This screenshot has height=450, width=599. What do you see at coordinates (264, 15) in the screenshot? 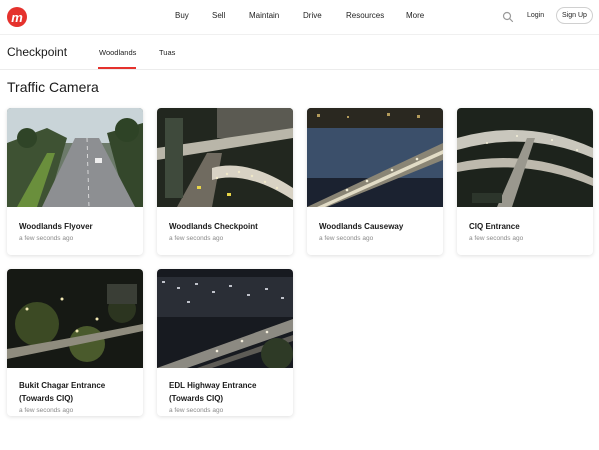
I see `nav-maintain: Maintain` at bounding box center [264, 15].